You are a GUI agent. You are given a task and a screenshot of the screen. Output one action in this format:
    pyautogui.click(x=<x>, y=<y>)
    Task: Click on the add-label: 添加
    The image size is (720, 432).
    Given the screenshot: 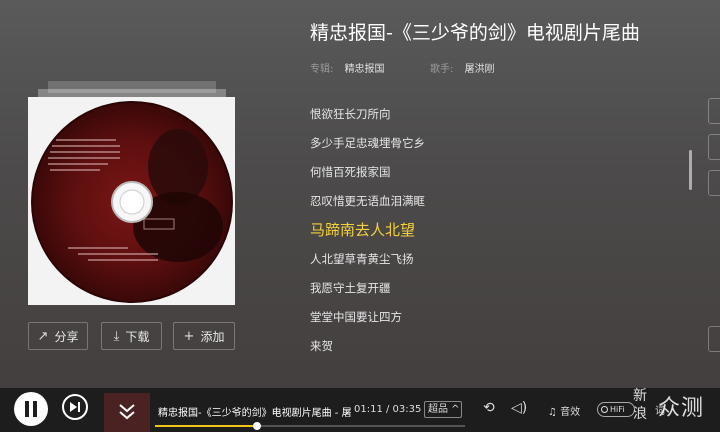 What is the action you would take?
    pyautogui.click(x=212, y=336)
    